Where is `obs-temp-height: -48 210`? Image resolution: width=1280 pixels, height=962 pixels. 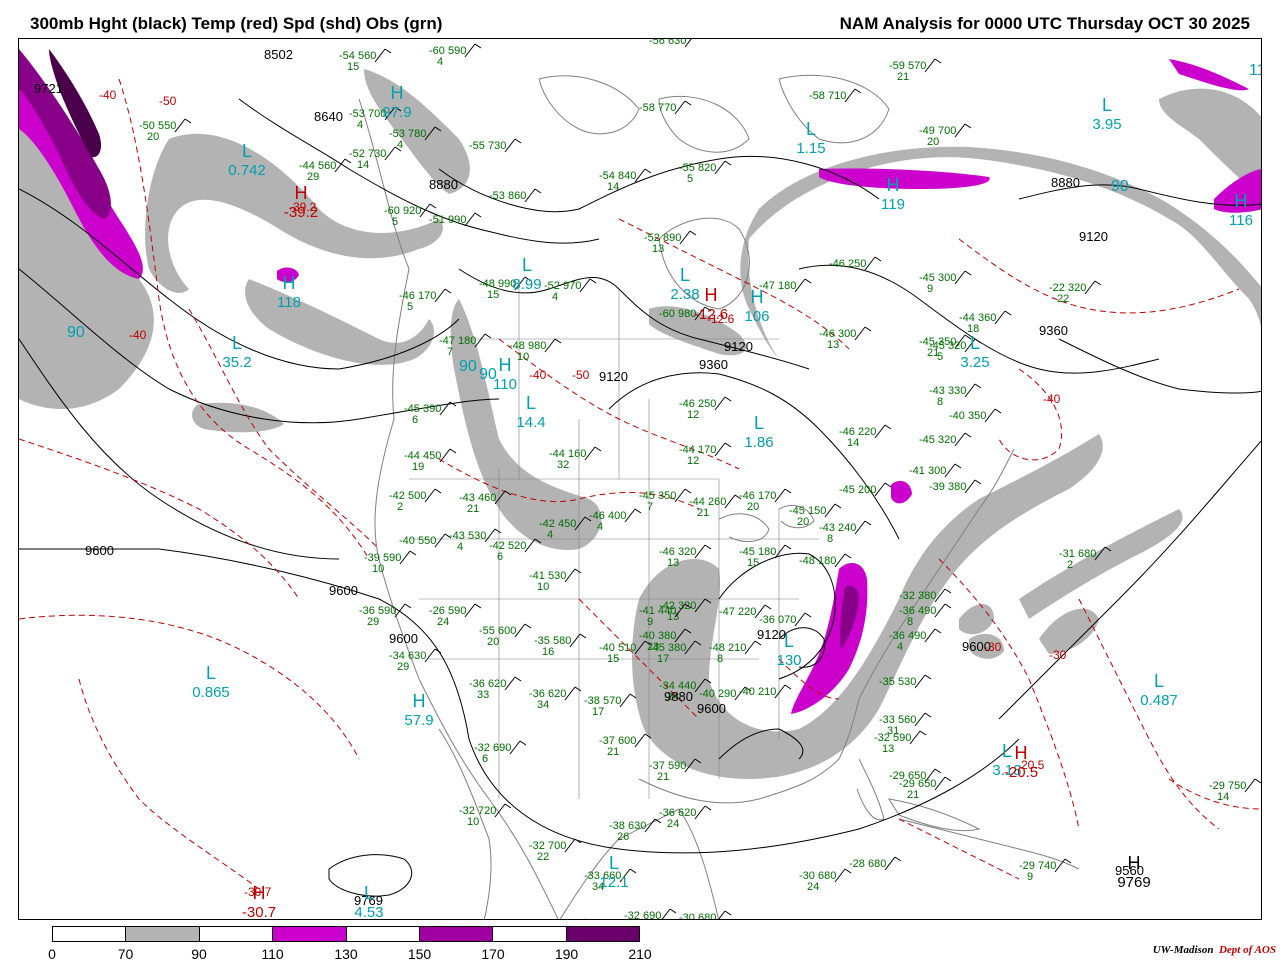
obs-temp-height: -48 210 is located at coordinates (727, 648).